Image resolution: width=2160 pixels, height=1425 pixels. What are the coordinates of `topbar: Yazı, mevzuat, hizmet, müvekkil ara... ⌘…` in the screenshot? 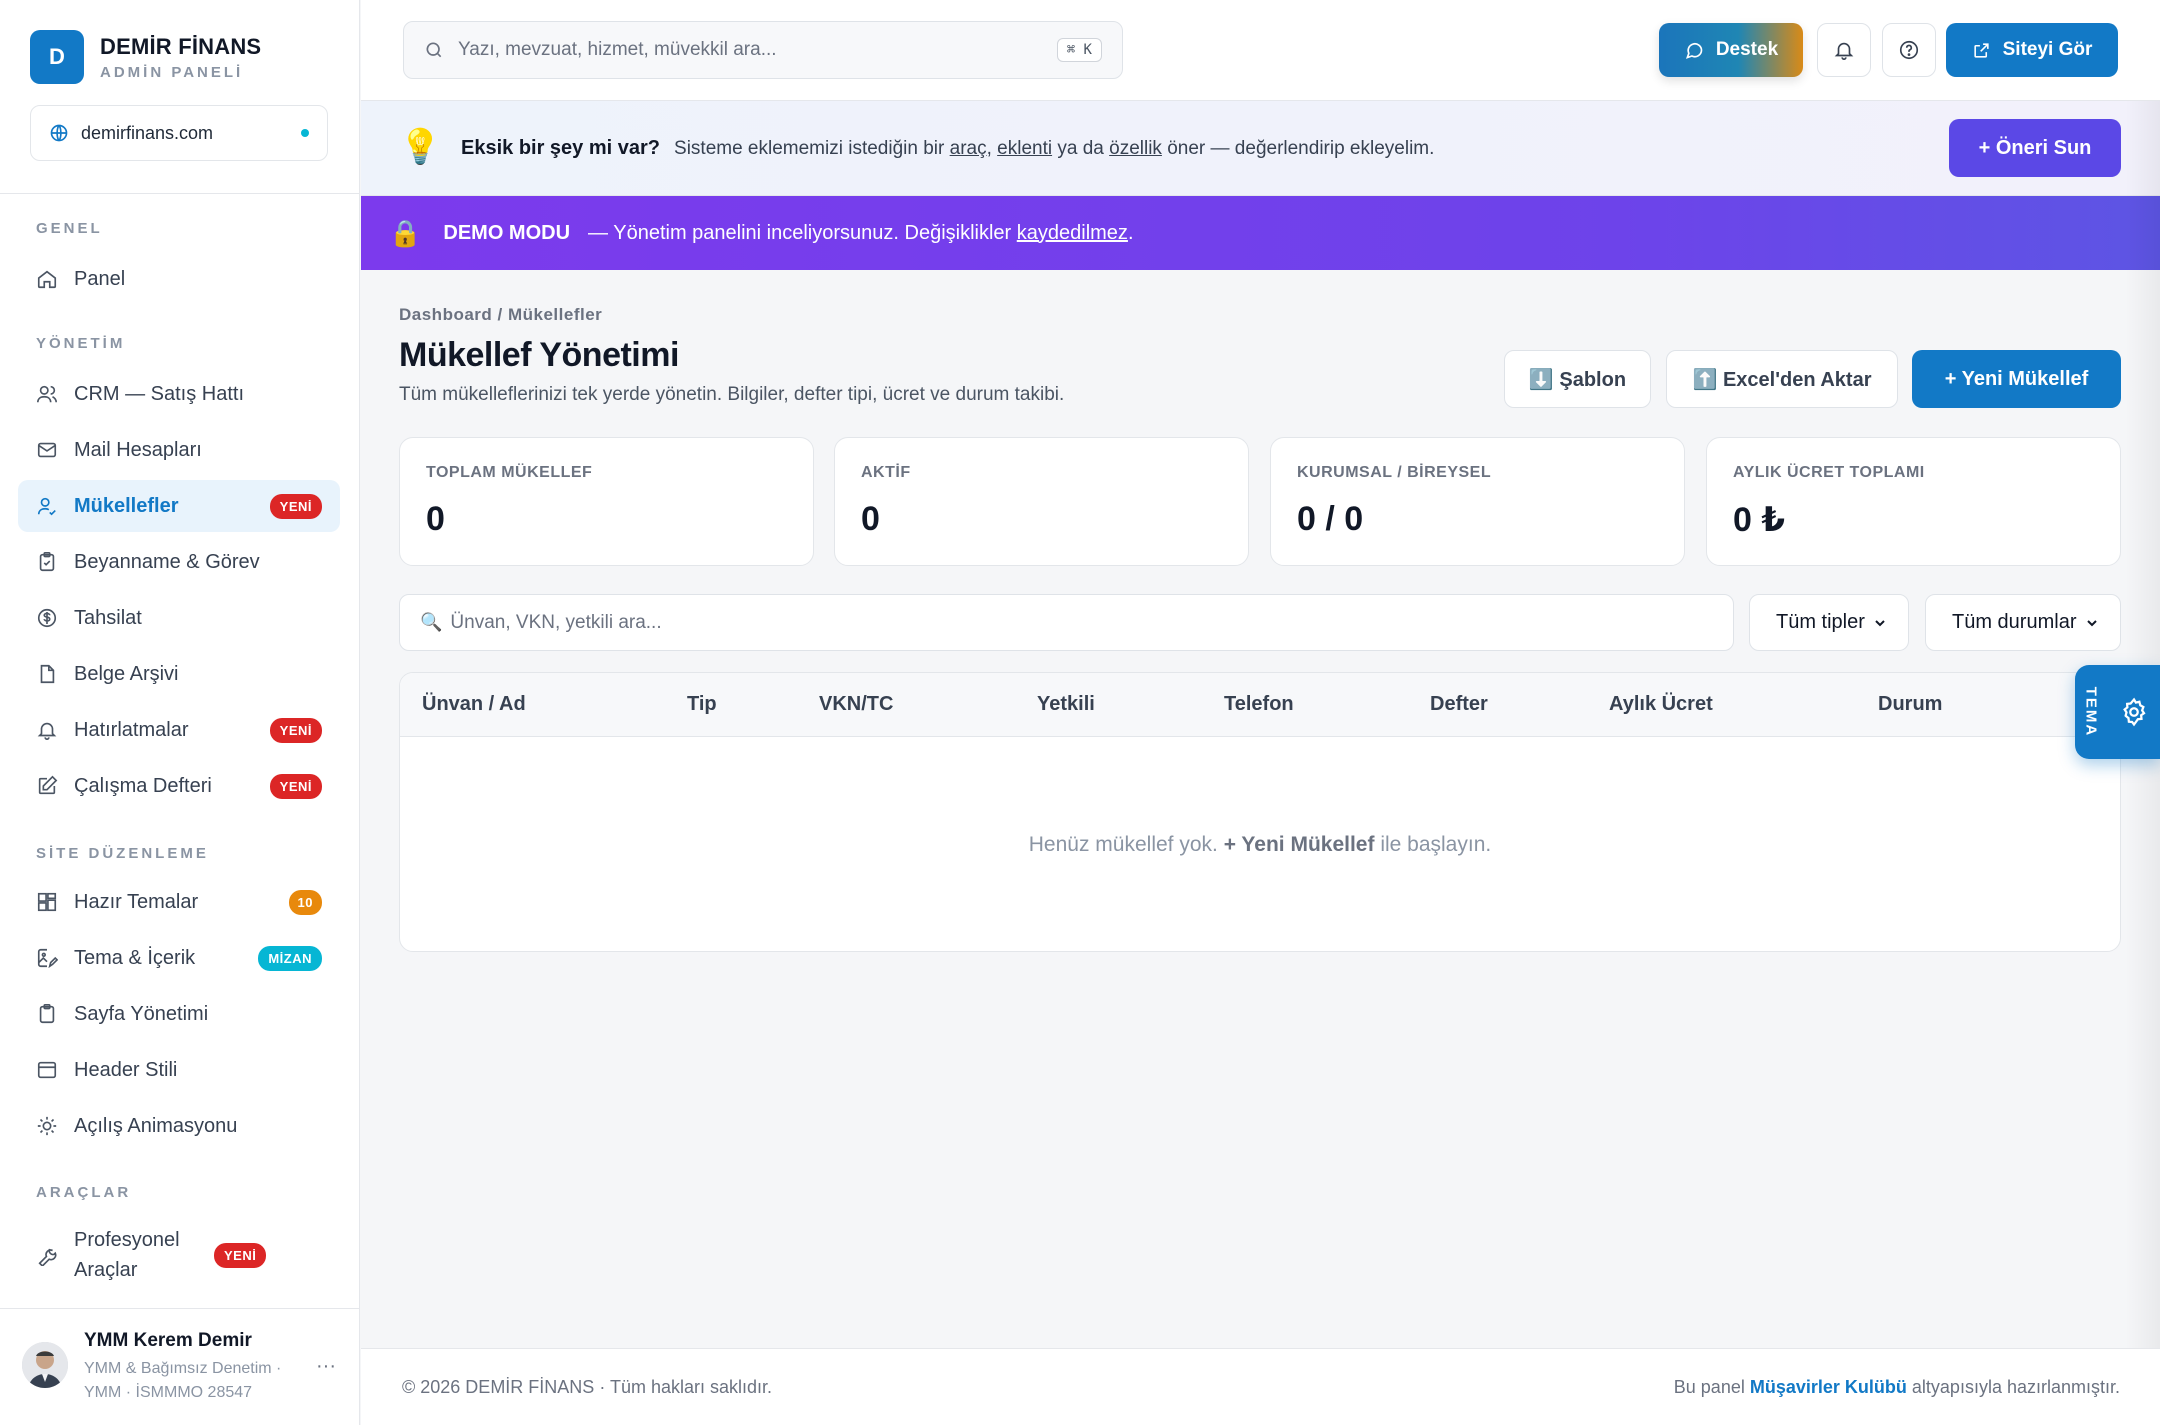 It's located at (1260, 50).